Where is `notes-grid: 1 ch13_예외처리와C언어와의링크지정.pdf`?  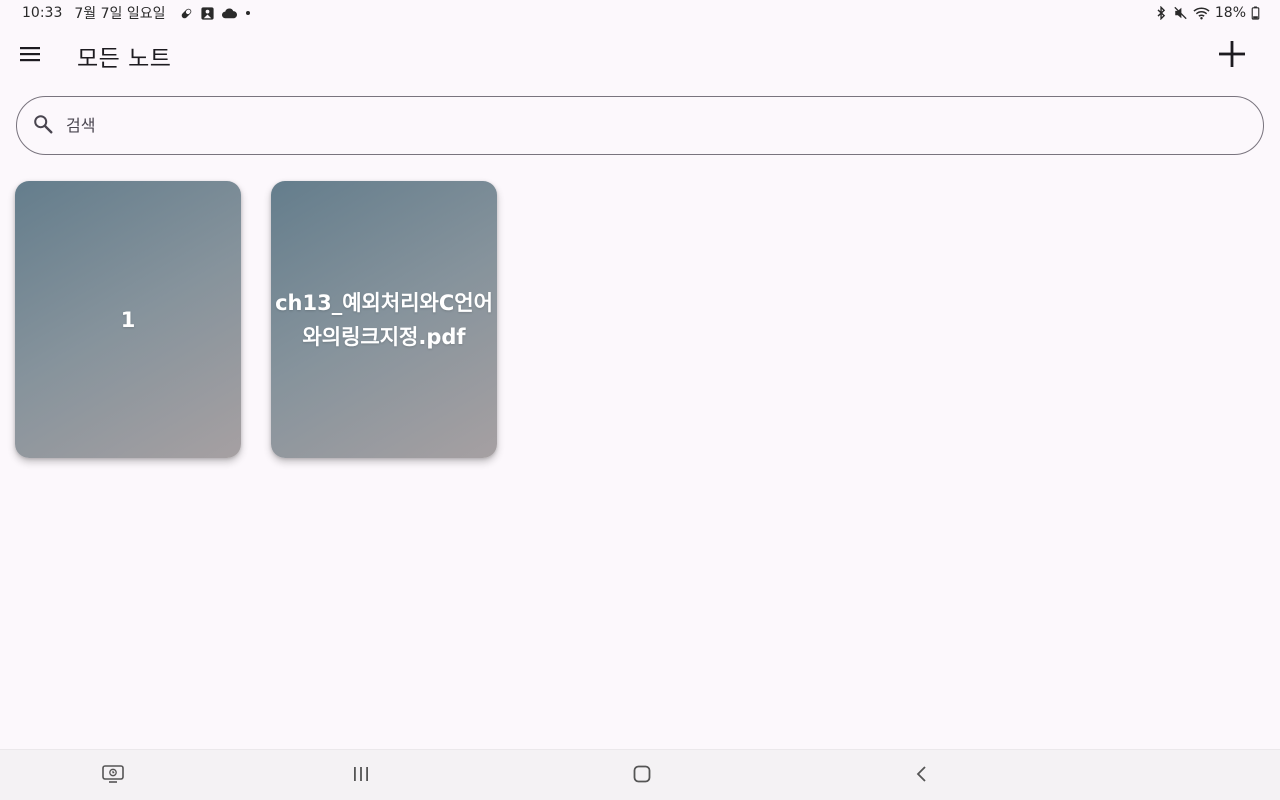 notes-grid: 1 ch13_예외처리와C언어와의링크지정.pdf is located at coordinates (256, 319).